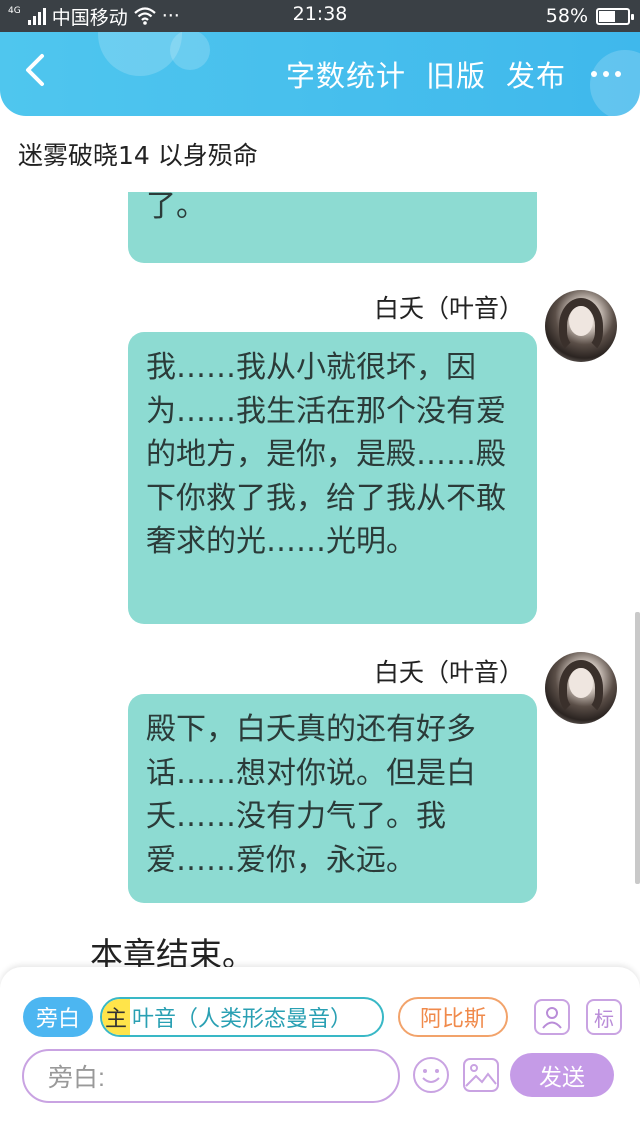 The height and width of the screenshot is (1138, 640). I want to click on image-icon, so click(481, 1075).